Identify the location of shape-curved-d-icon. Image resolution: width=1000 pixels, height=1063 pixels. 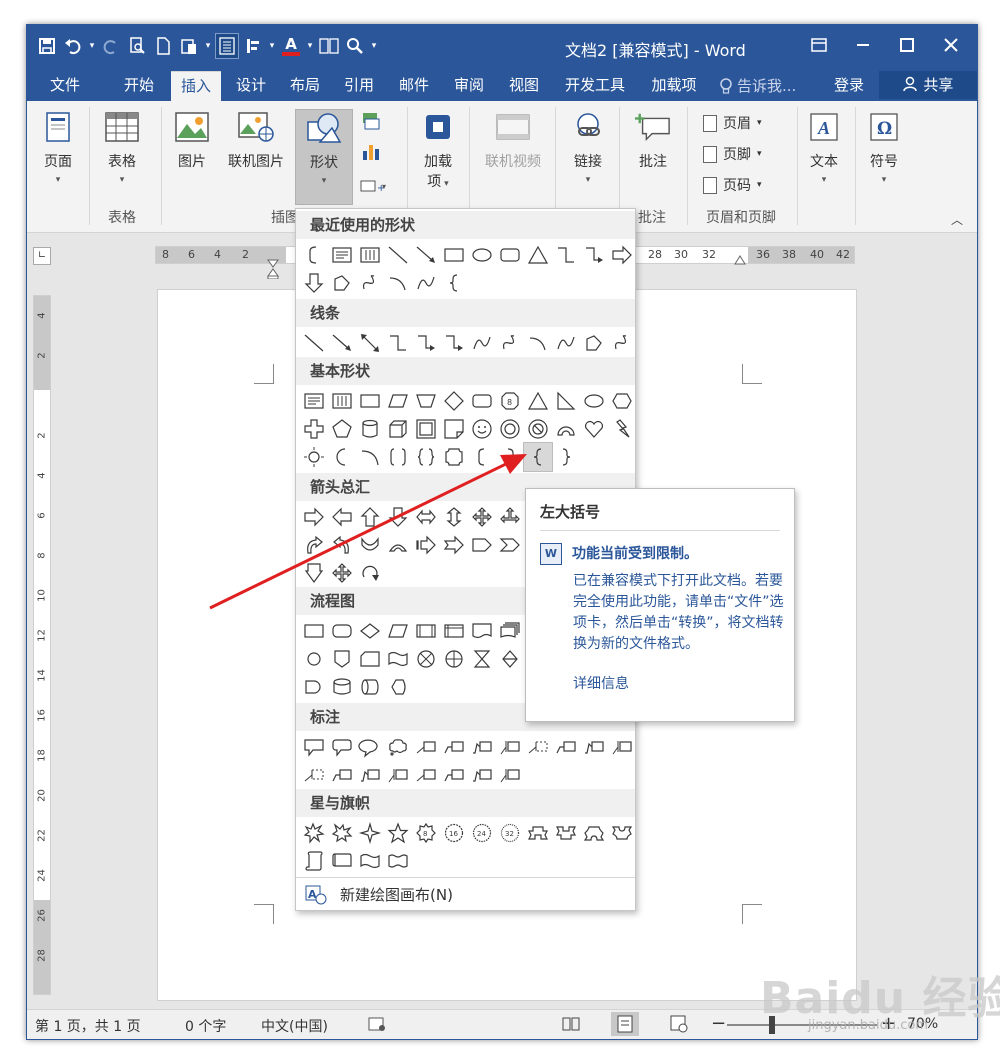
(398, 545).